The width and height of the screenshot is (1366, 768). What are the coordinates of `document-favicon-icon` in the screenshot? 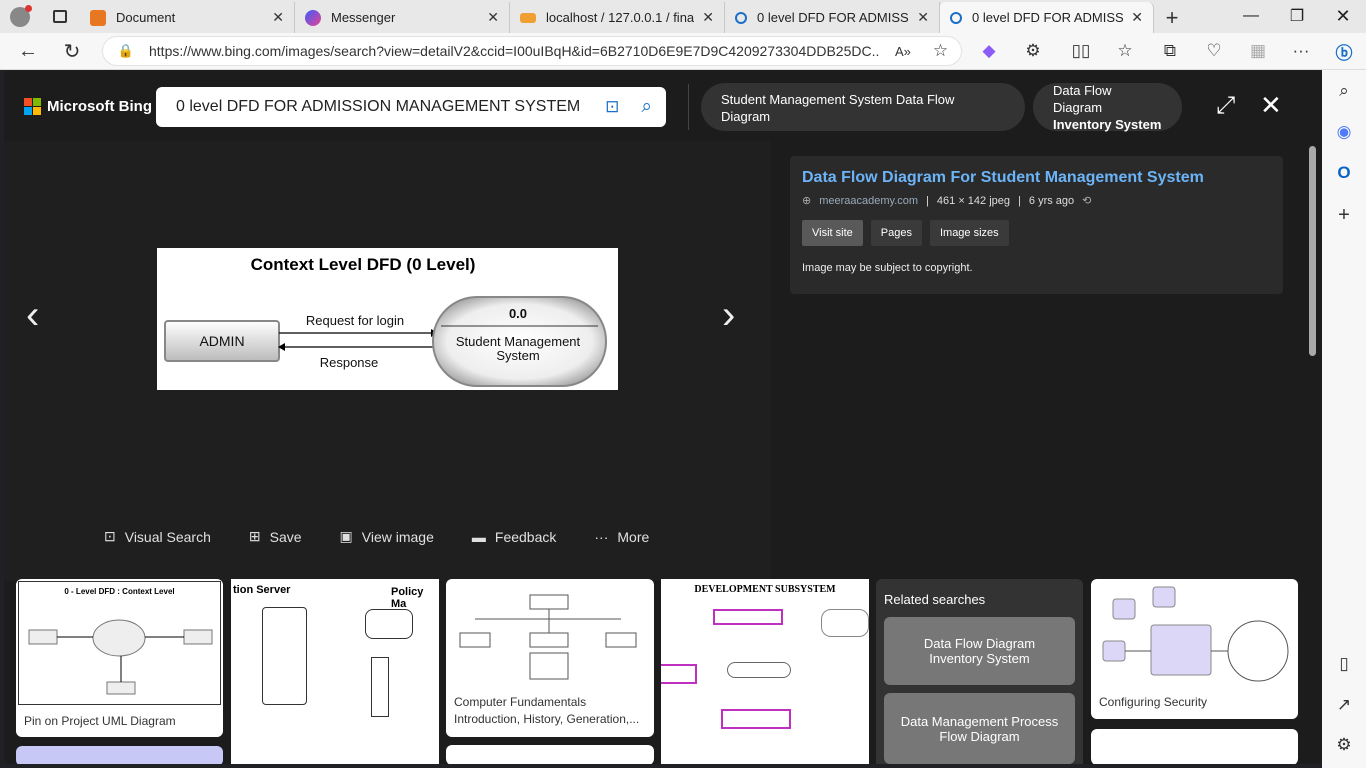 It's located at (98, 17).